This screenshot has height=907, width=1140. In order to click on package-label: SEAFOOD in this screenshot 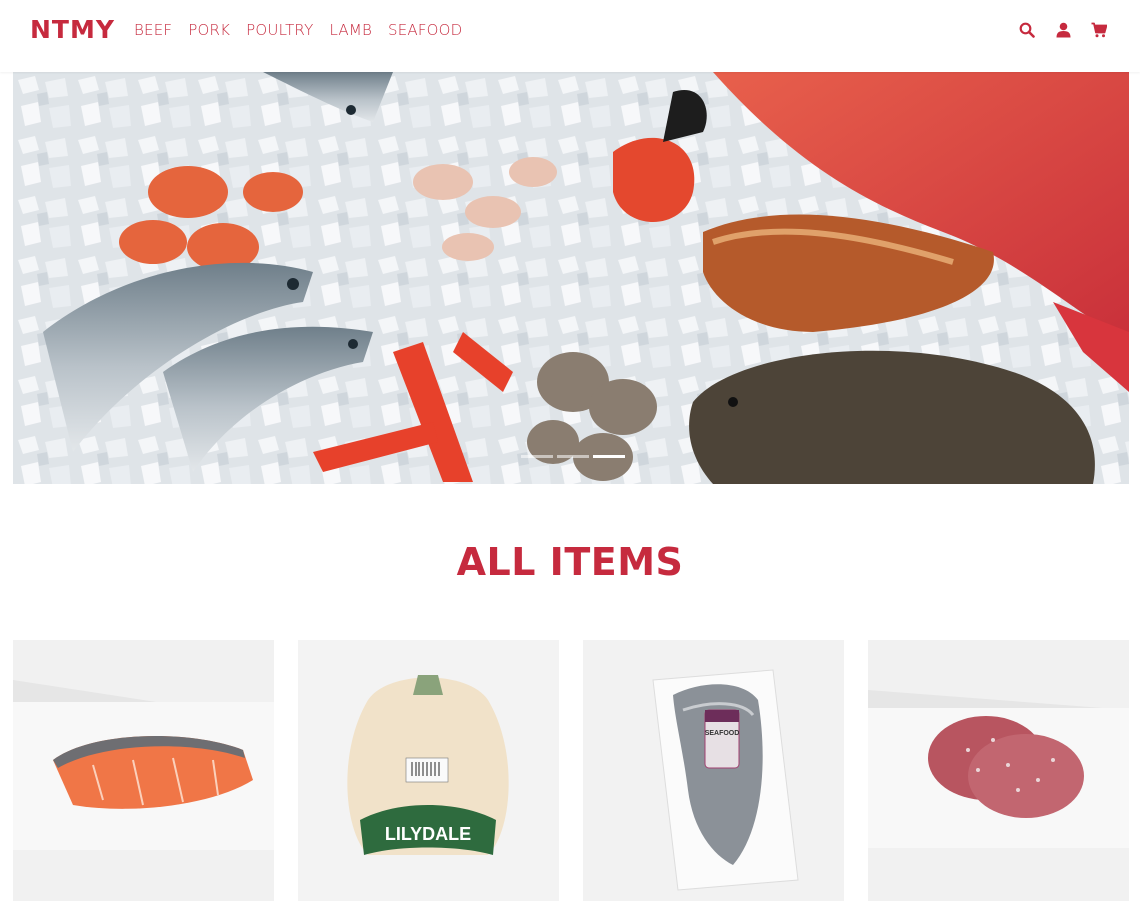, I will do `click(722, 733)`.